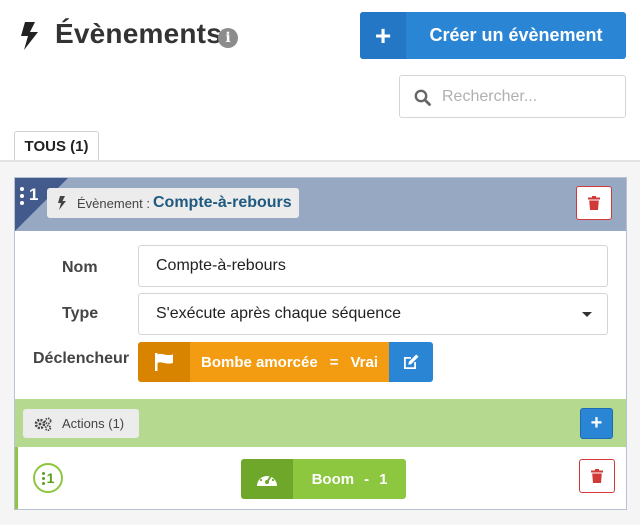 Image resolution: width=640 pixels, height=525 pixels. I want to click on info-icon: i, so click(228, 38).